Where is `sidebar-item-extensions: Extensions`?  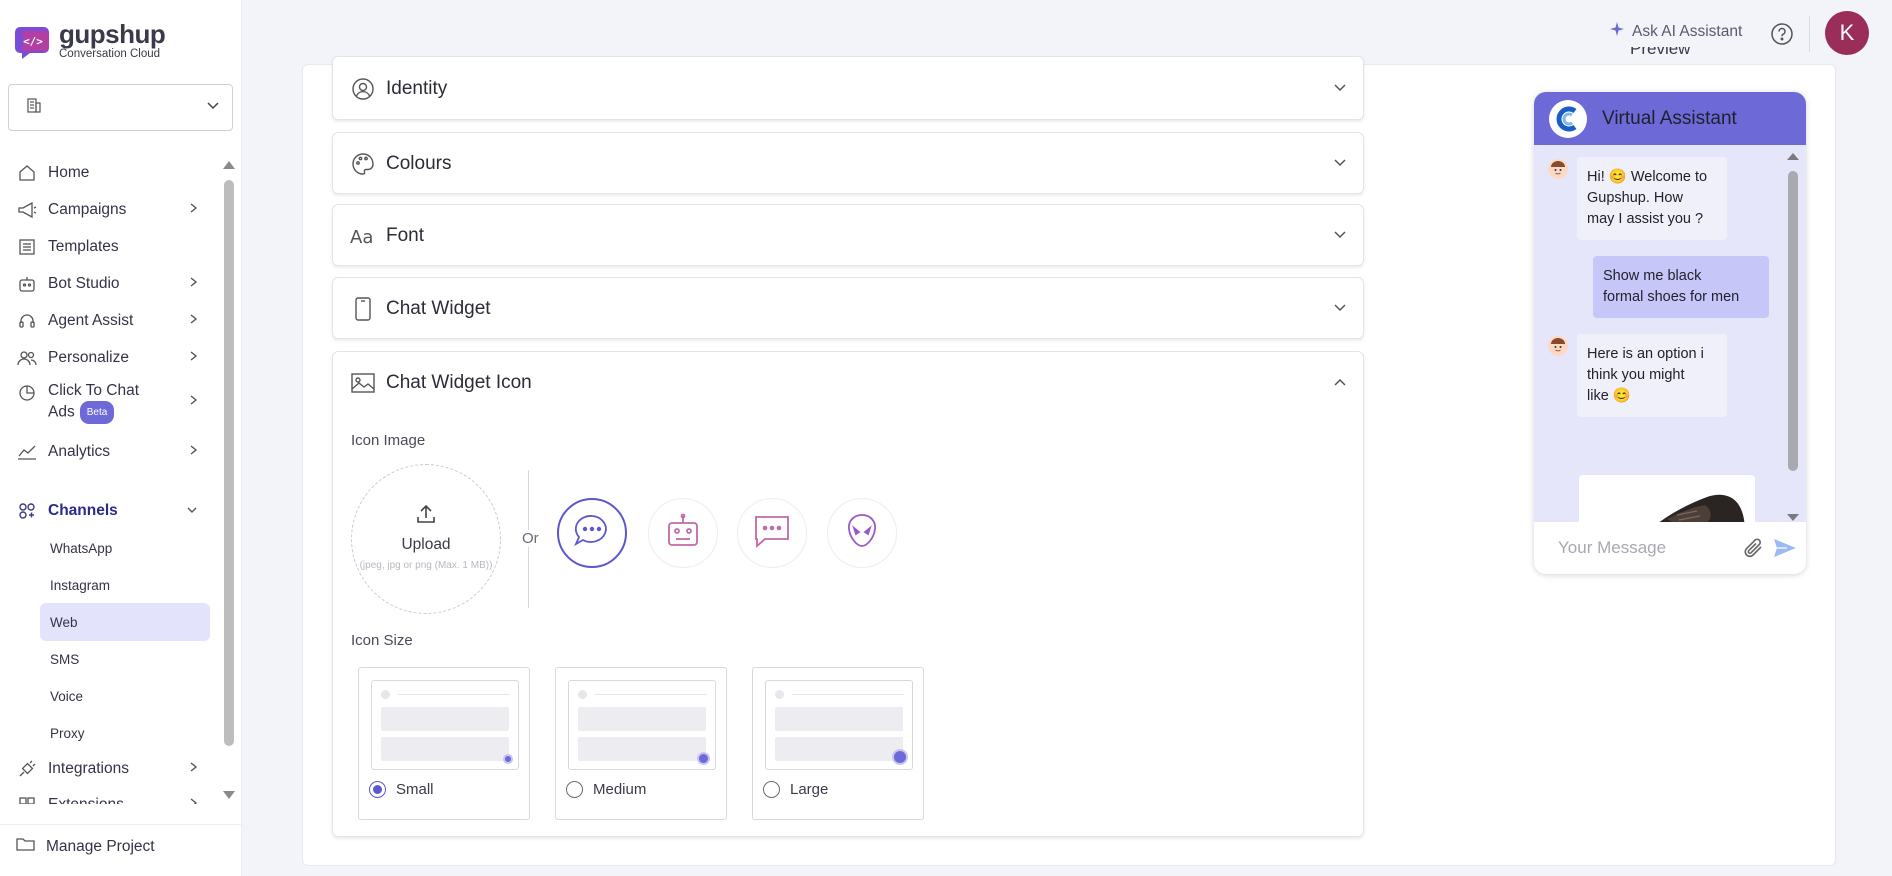
sidebar-item-extensions: Extensions is located at coordinates (105, 798).